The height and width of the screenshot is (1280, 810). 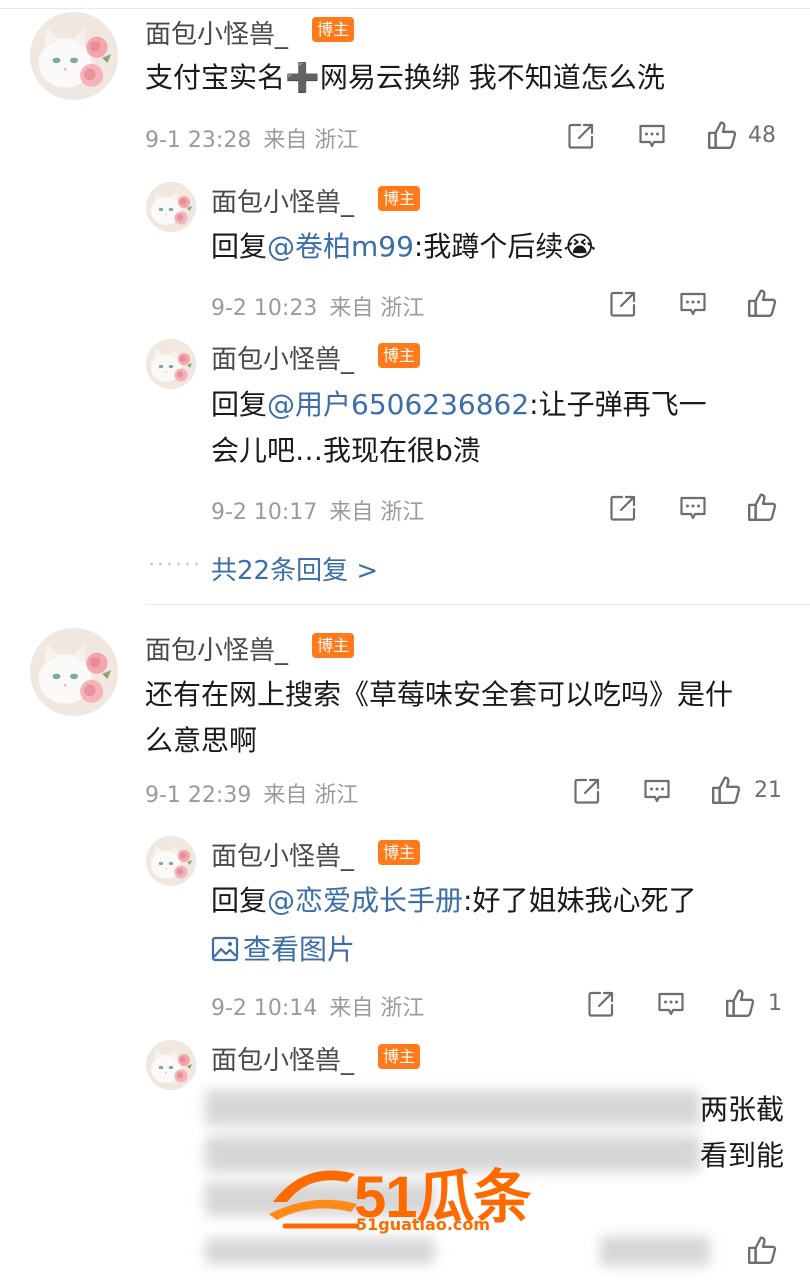 I want to click on view-image-link: 查看图片, so click(x=283, y=948).